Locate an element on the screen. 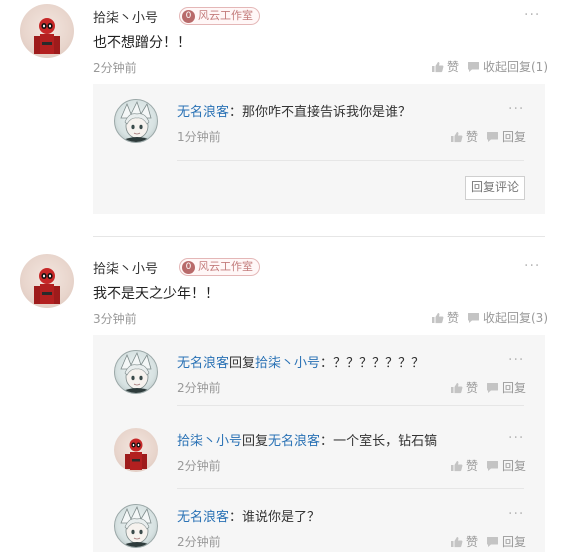 The width and height of the screenshot is (569, 552). collapse-replies-button: 收起回复(3) is located at coordinates (507, 317).